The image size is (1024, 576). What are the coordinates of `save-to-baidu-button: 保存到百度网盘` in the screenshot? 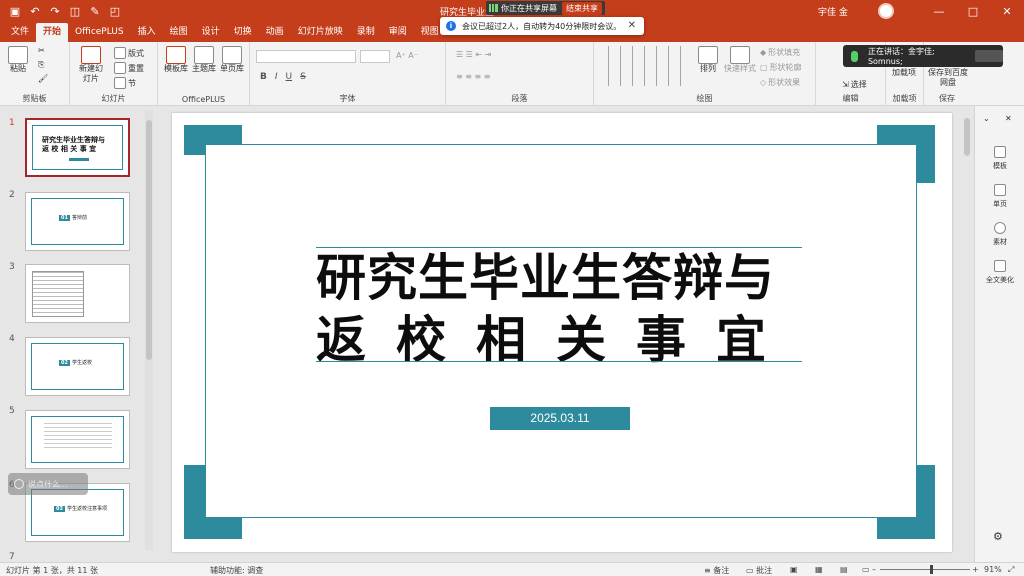 It's located at (948, 78).